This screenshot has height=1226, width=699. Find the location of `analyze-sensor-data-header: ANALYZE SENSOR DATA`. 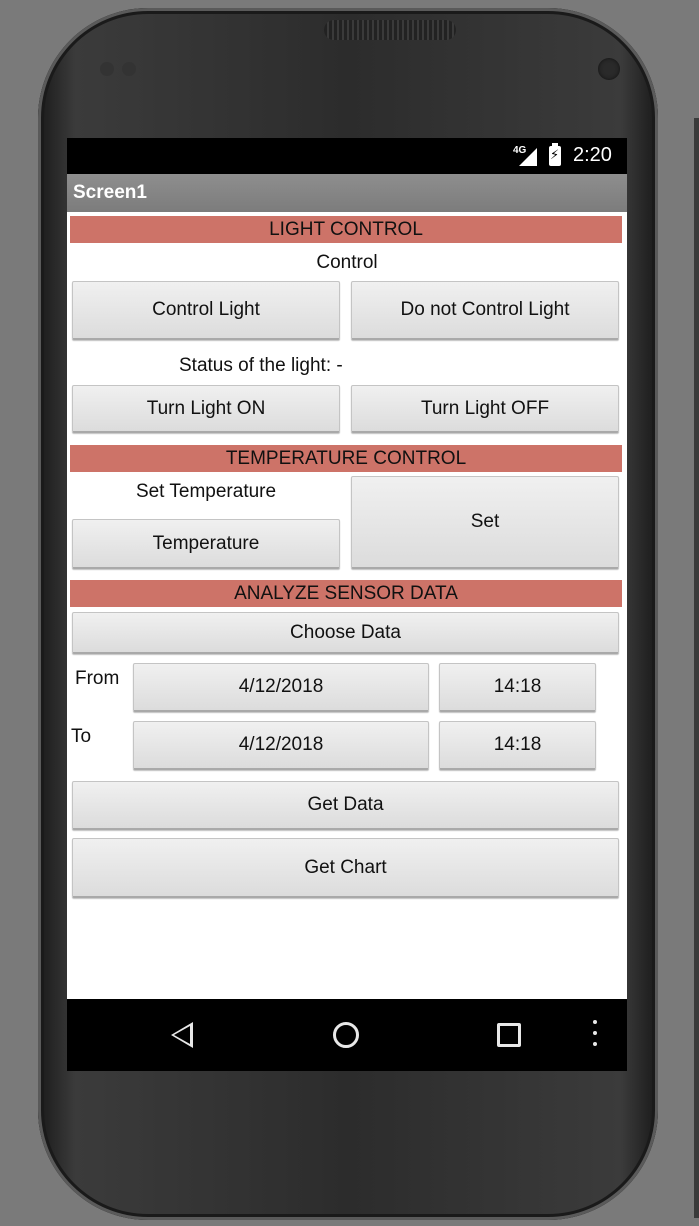

analyze-sensor-data-header: ANALYZE SENSOR DATA is located at coordinates (346, 593).